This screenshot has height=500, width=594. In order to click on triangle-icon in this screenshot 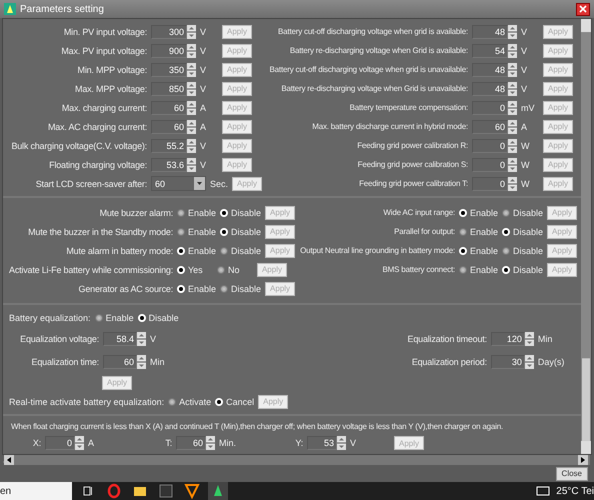, I will do `click(192, 491)`.